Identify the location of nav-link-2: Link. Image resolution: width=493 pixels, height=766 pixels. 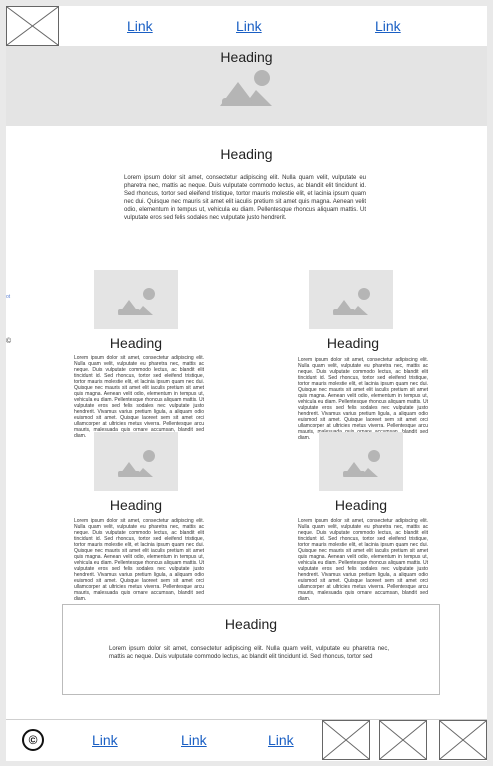
(249, 26).